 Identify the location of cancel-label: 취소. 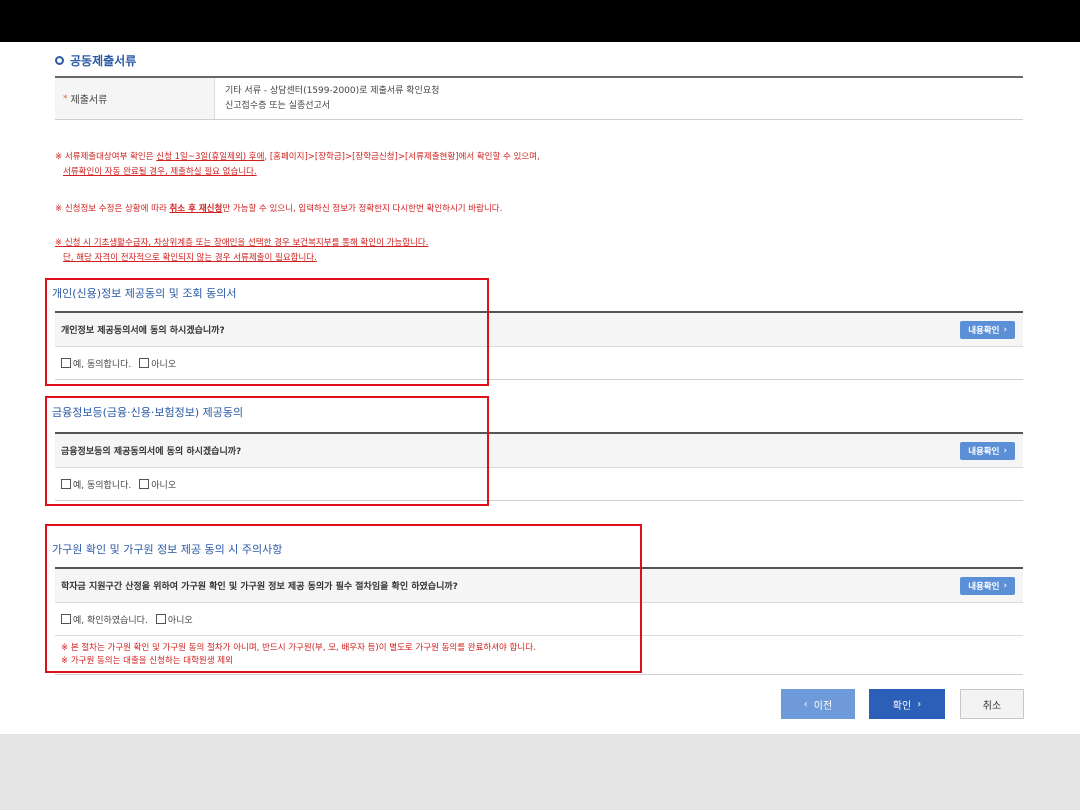
(992, 706).